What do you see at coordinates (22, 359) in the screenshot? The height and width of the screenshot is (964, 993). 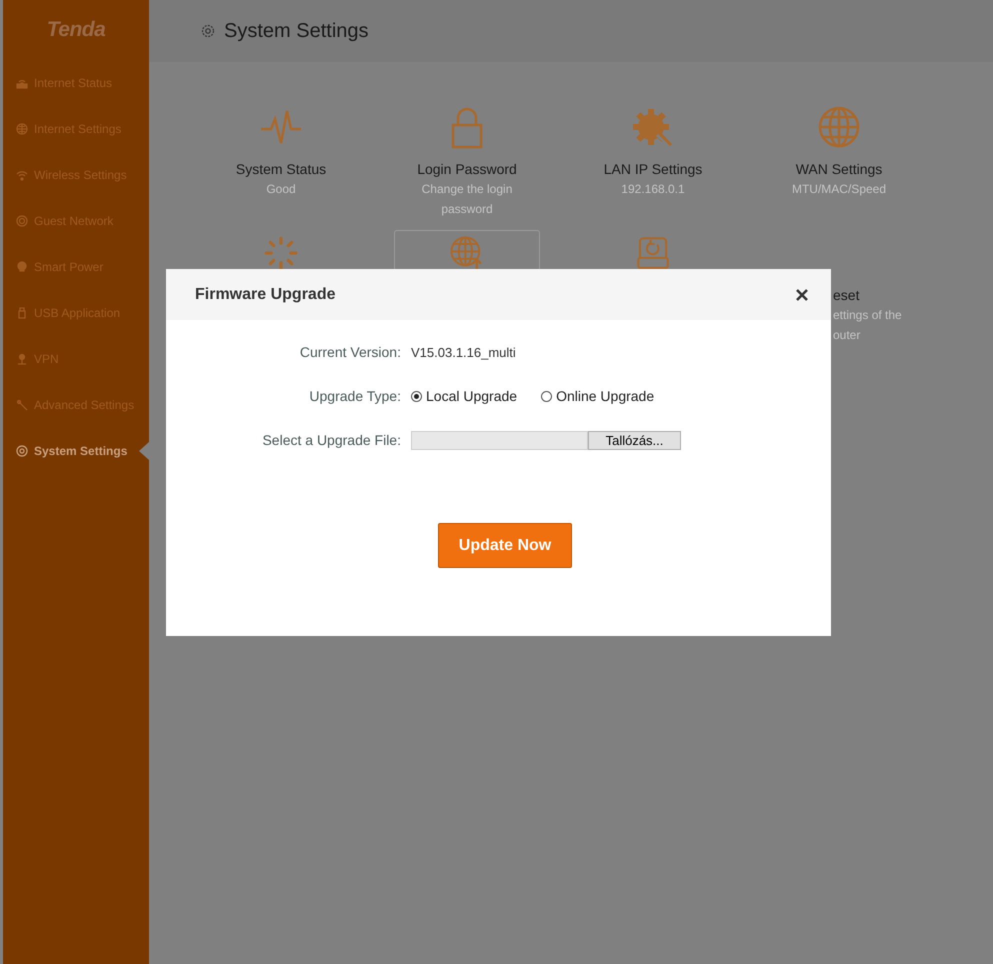 I see `person-icon` at bounding box center [22, 359].